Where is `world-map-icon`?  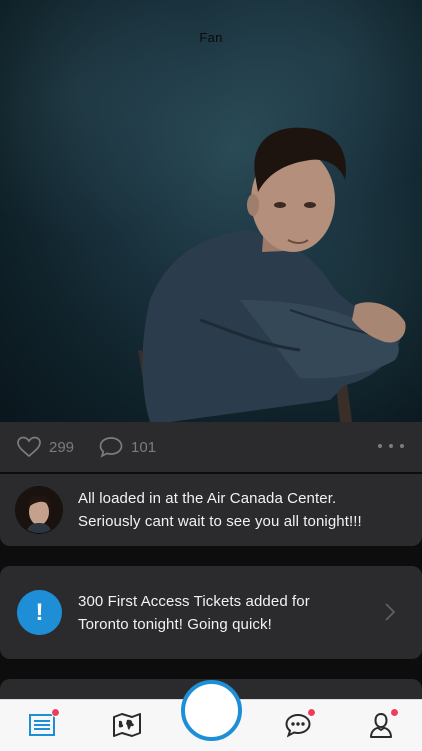 world-map-icon is located at coordinates (127, 725).